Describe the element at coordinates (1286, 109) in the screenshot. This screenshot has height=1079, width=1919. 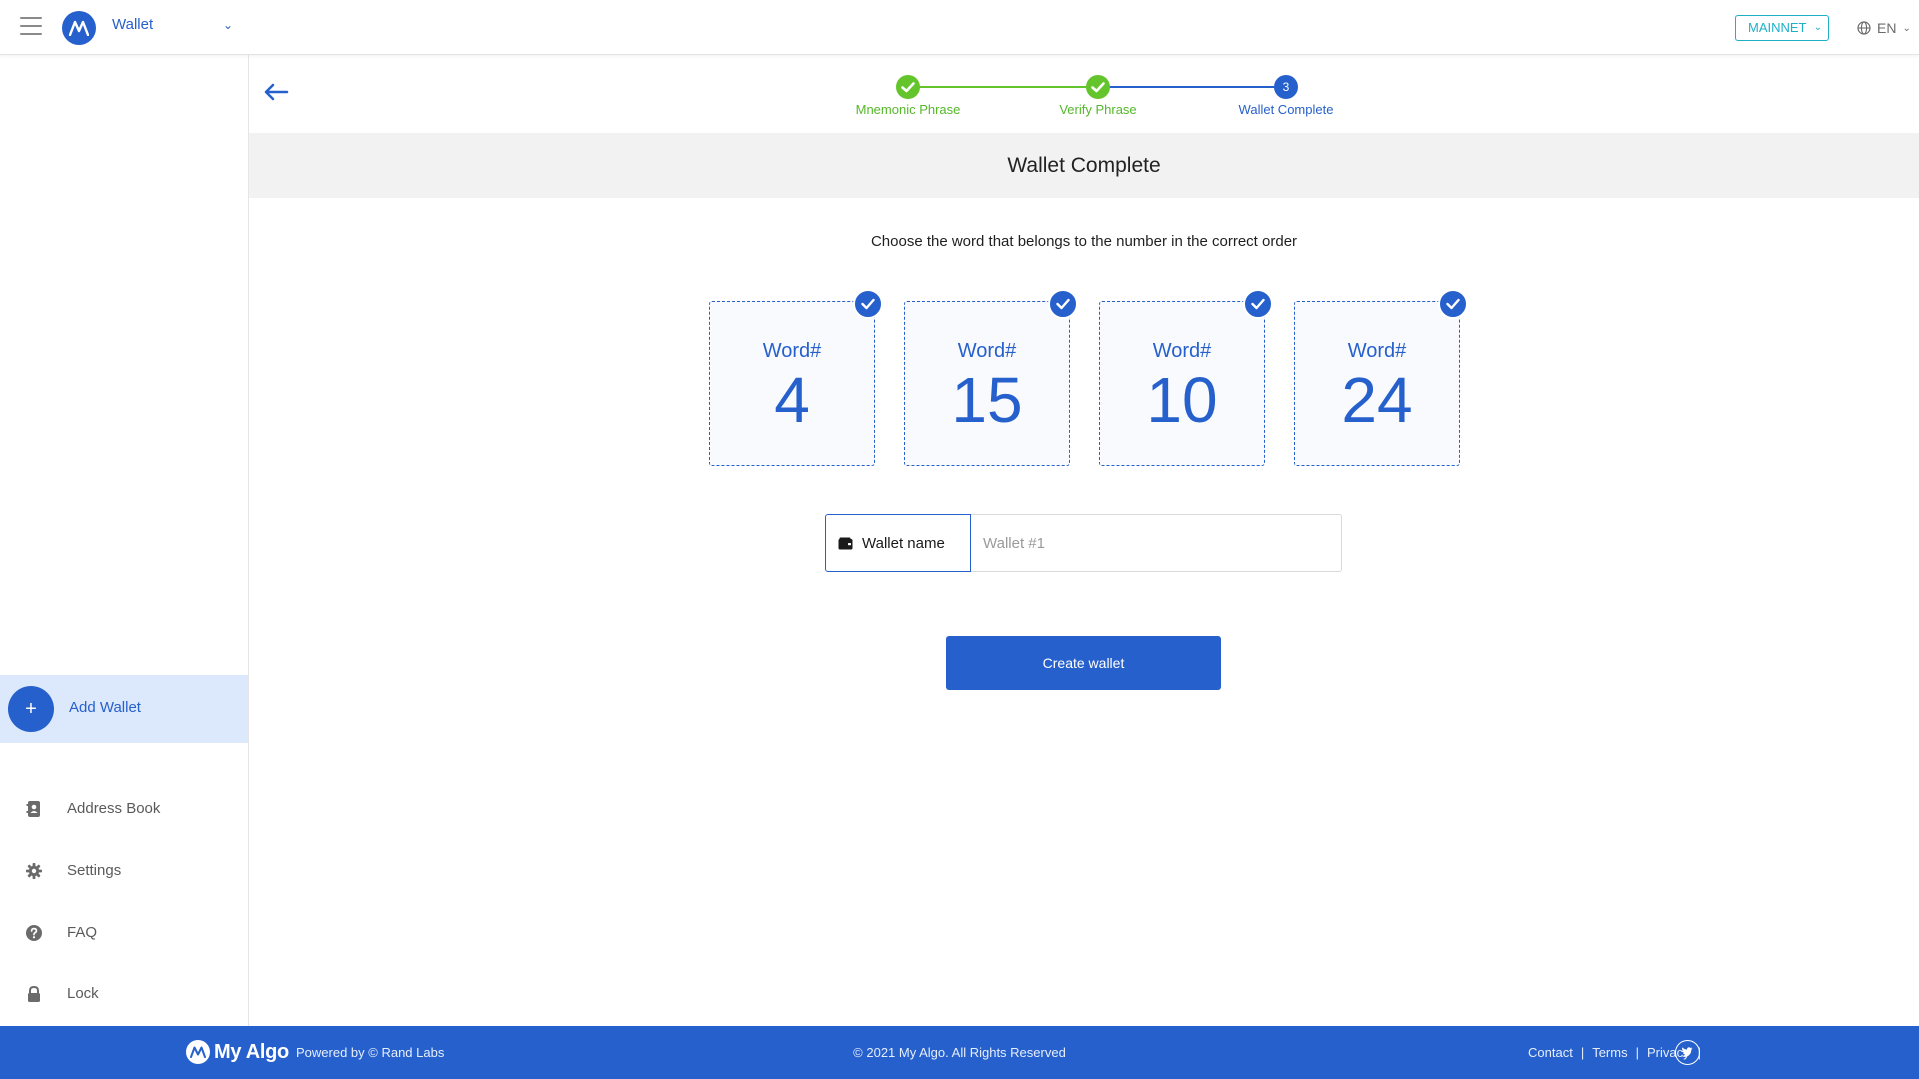
I see `step-3-label: Wallet Complete` at that location.